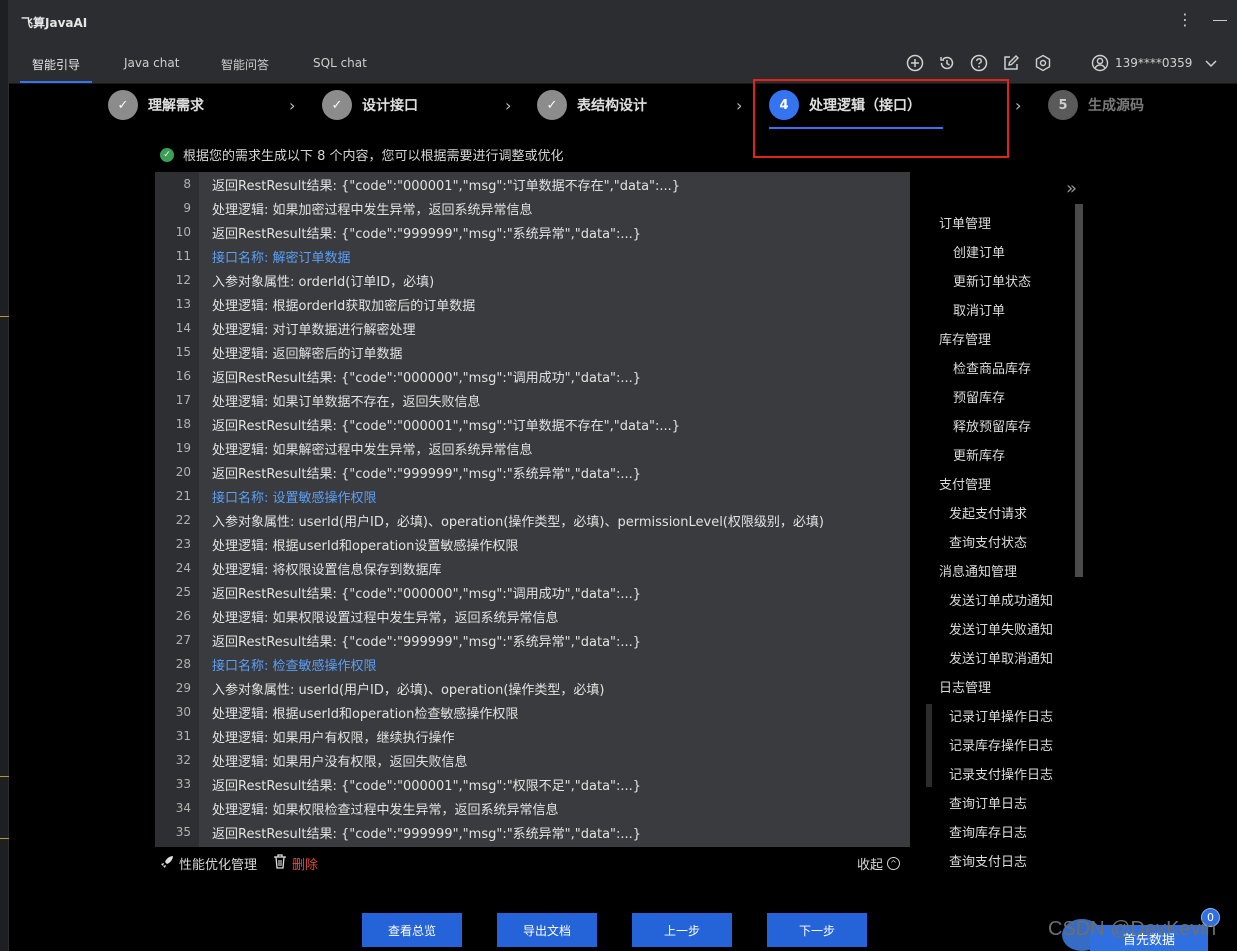 This screenshot has height=951, width=1237. I want to click on export-document-button: 导出文档, so click(547, 930).